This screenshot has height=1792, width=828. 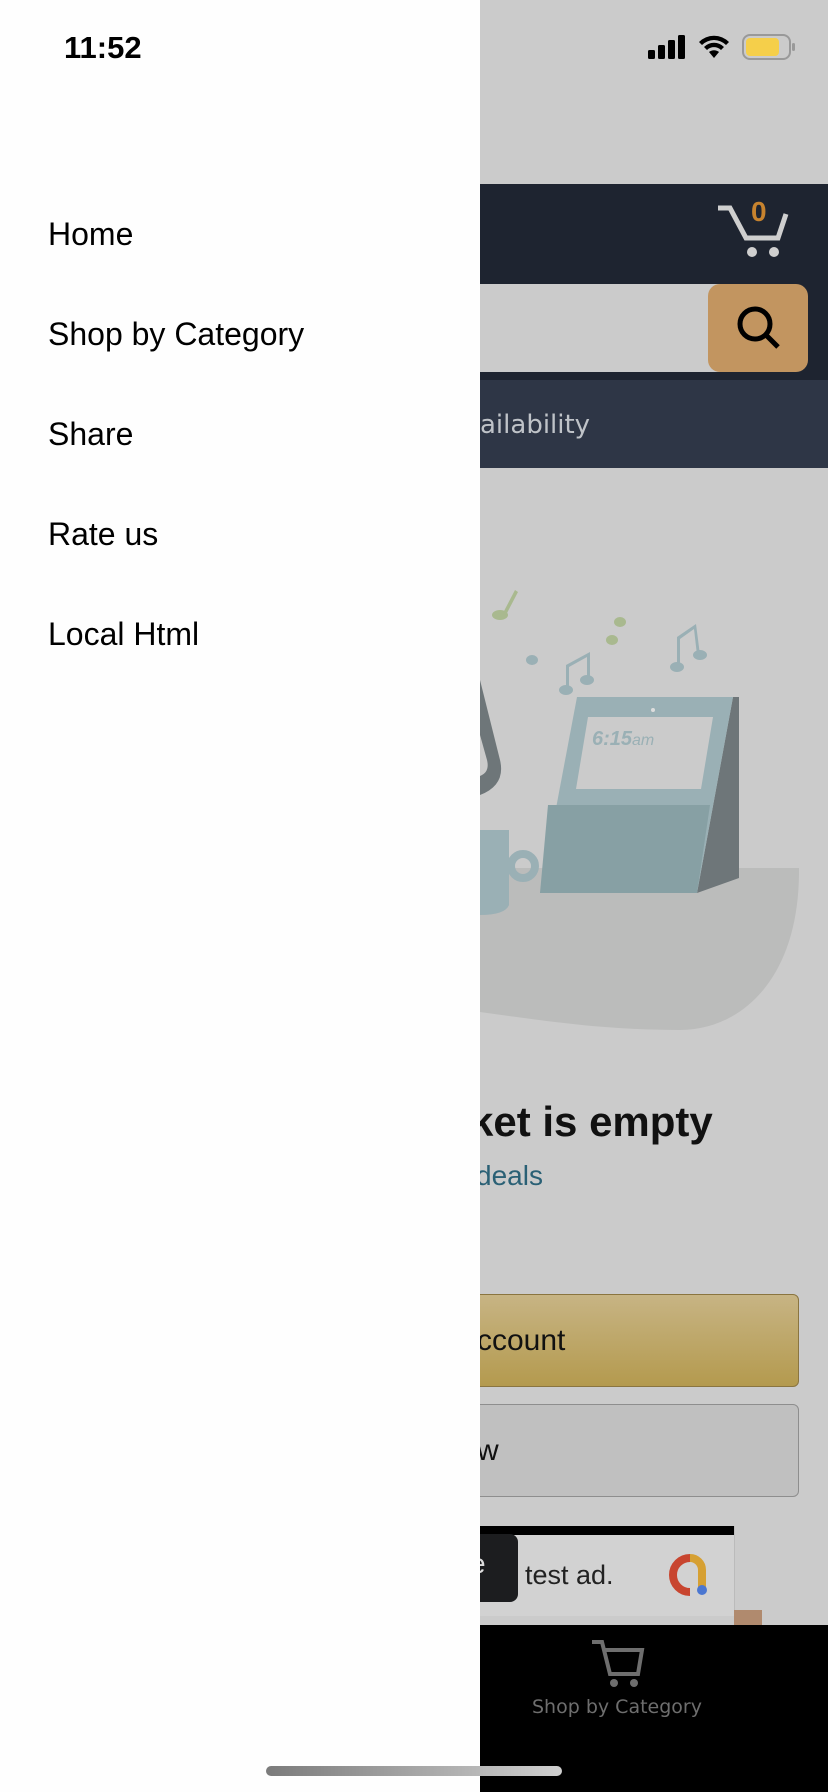 I want to click on sign-up-button: w, so click(x=619, y=1450).